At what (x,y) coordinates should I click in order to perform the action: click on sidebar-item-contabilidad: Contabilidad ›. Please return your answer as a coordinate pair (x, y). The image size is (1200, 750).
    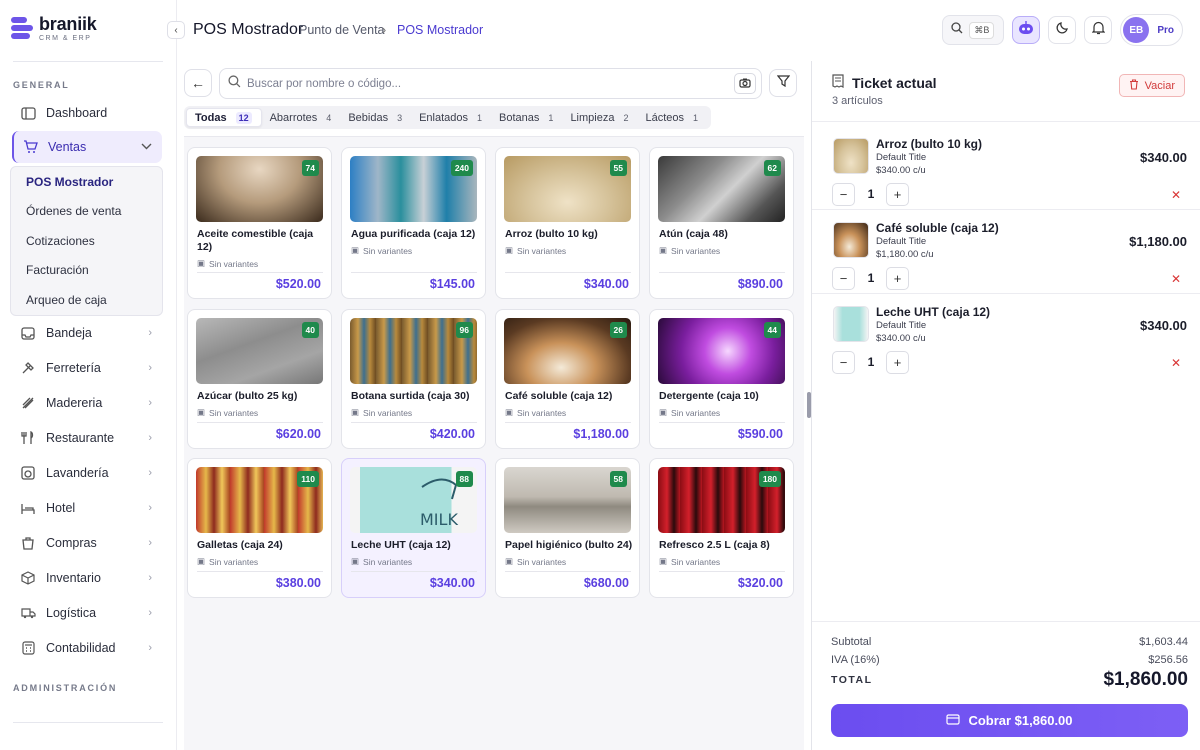
    Looking at the image, I should click on (87, 648).